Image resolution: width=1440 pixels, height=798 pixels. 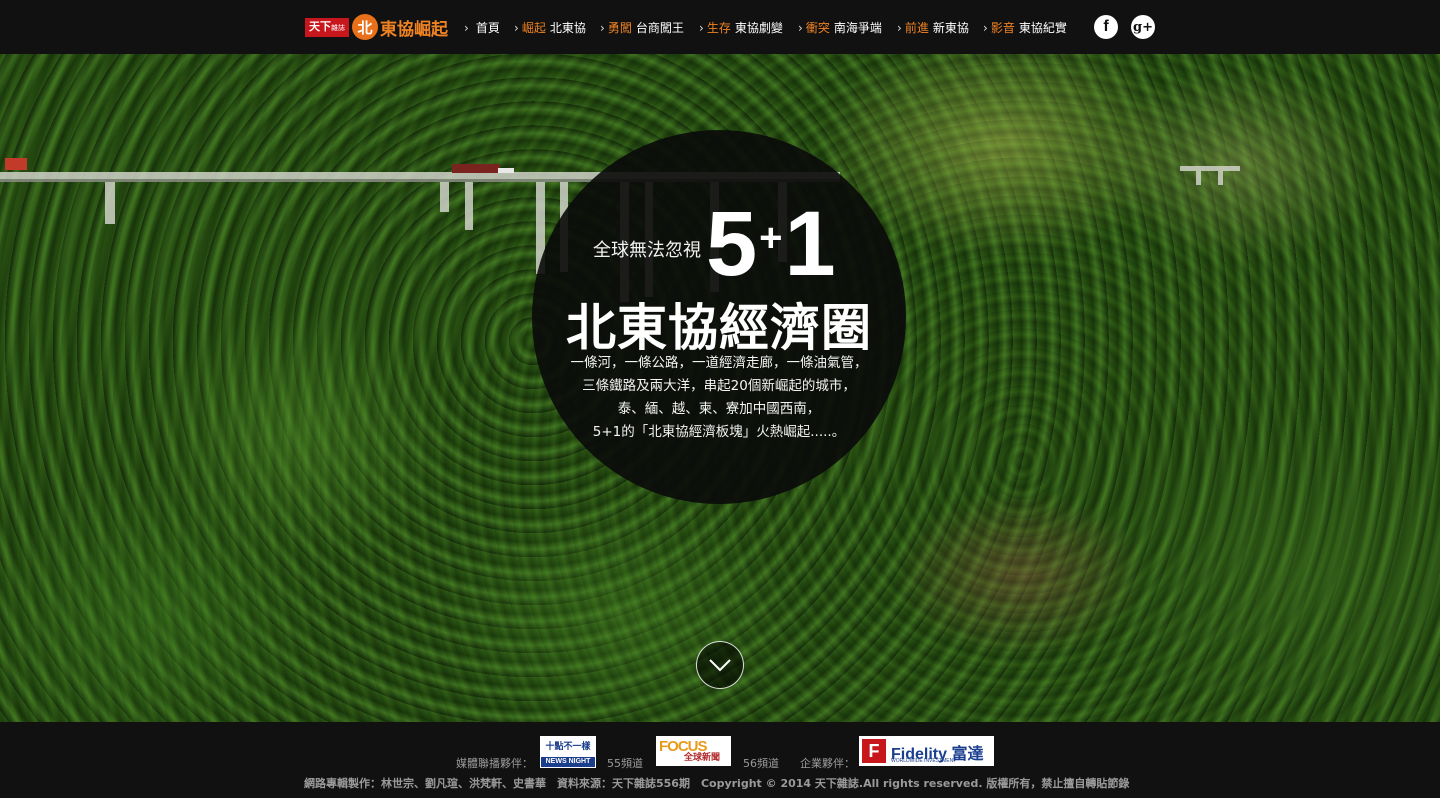 I want to click on nav-highlight: 崛起, so click(x=533, y=28).